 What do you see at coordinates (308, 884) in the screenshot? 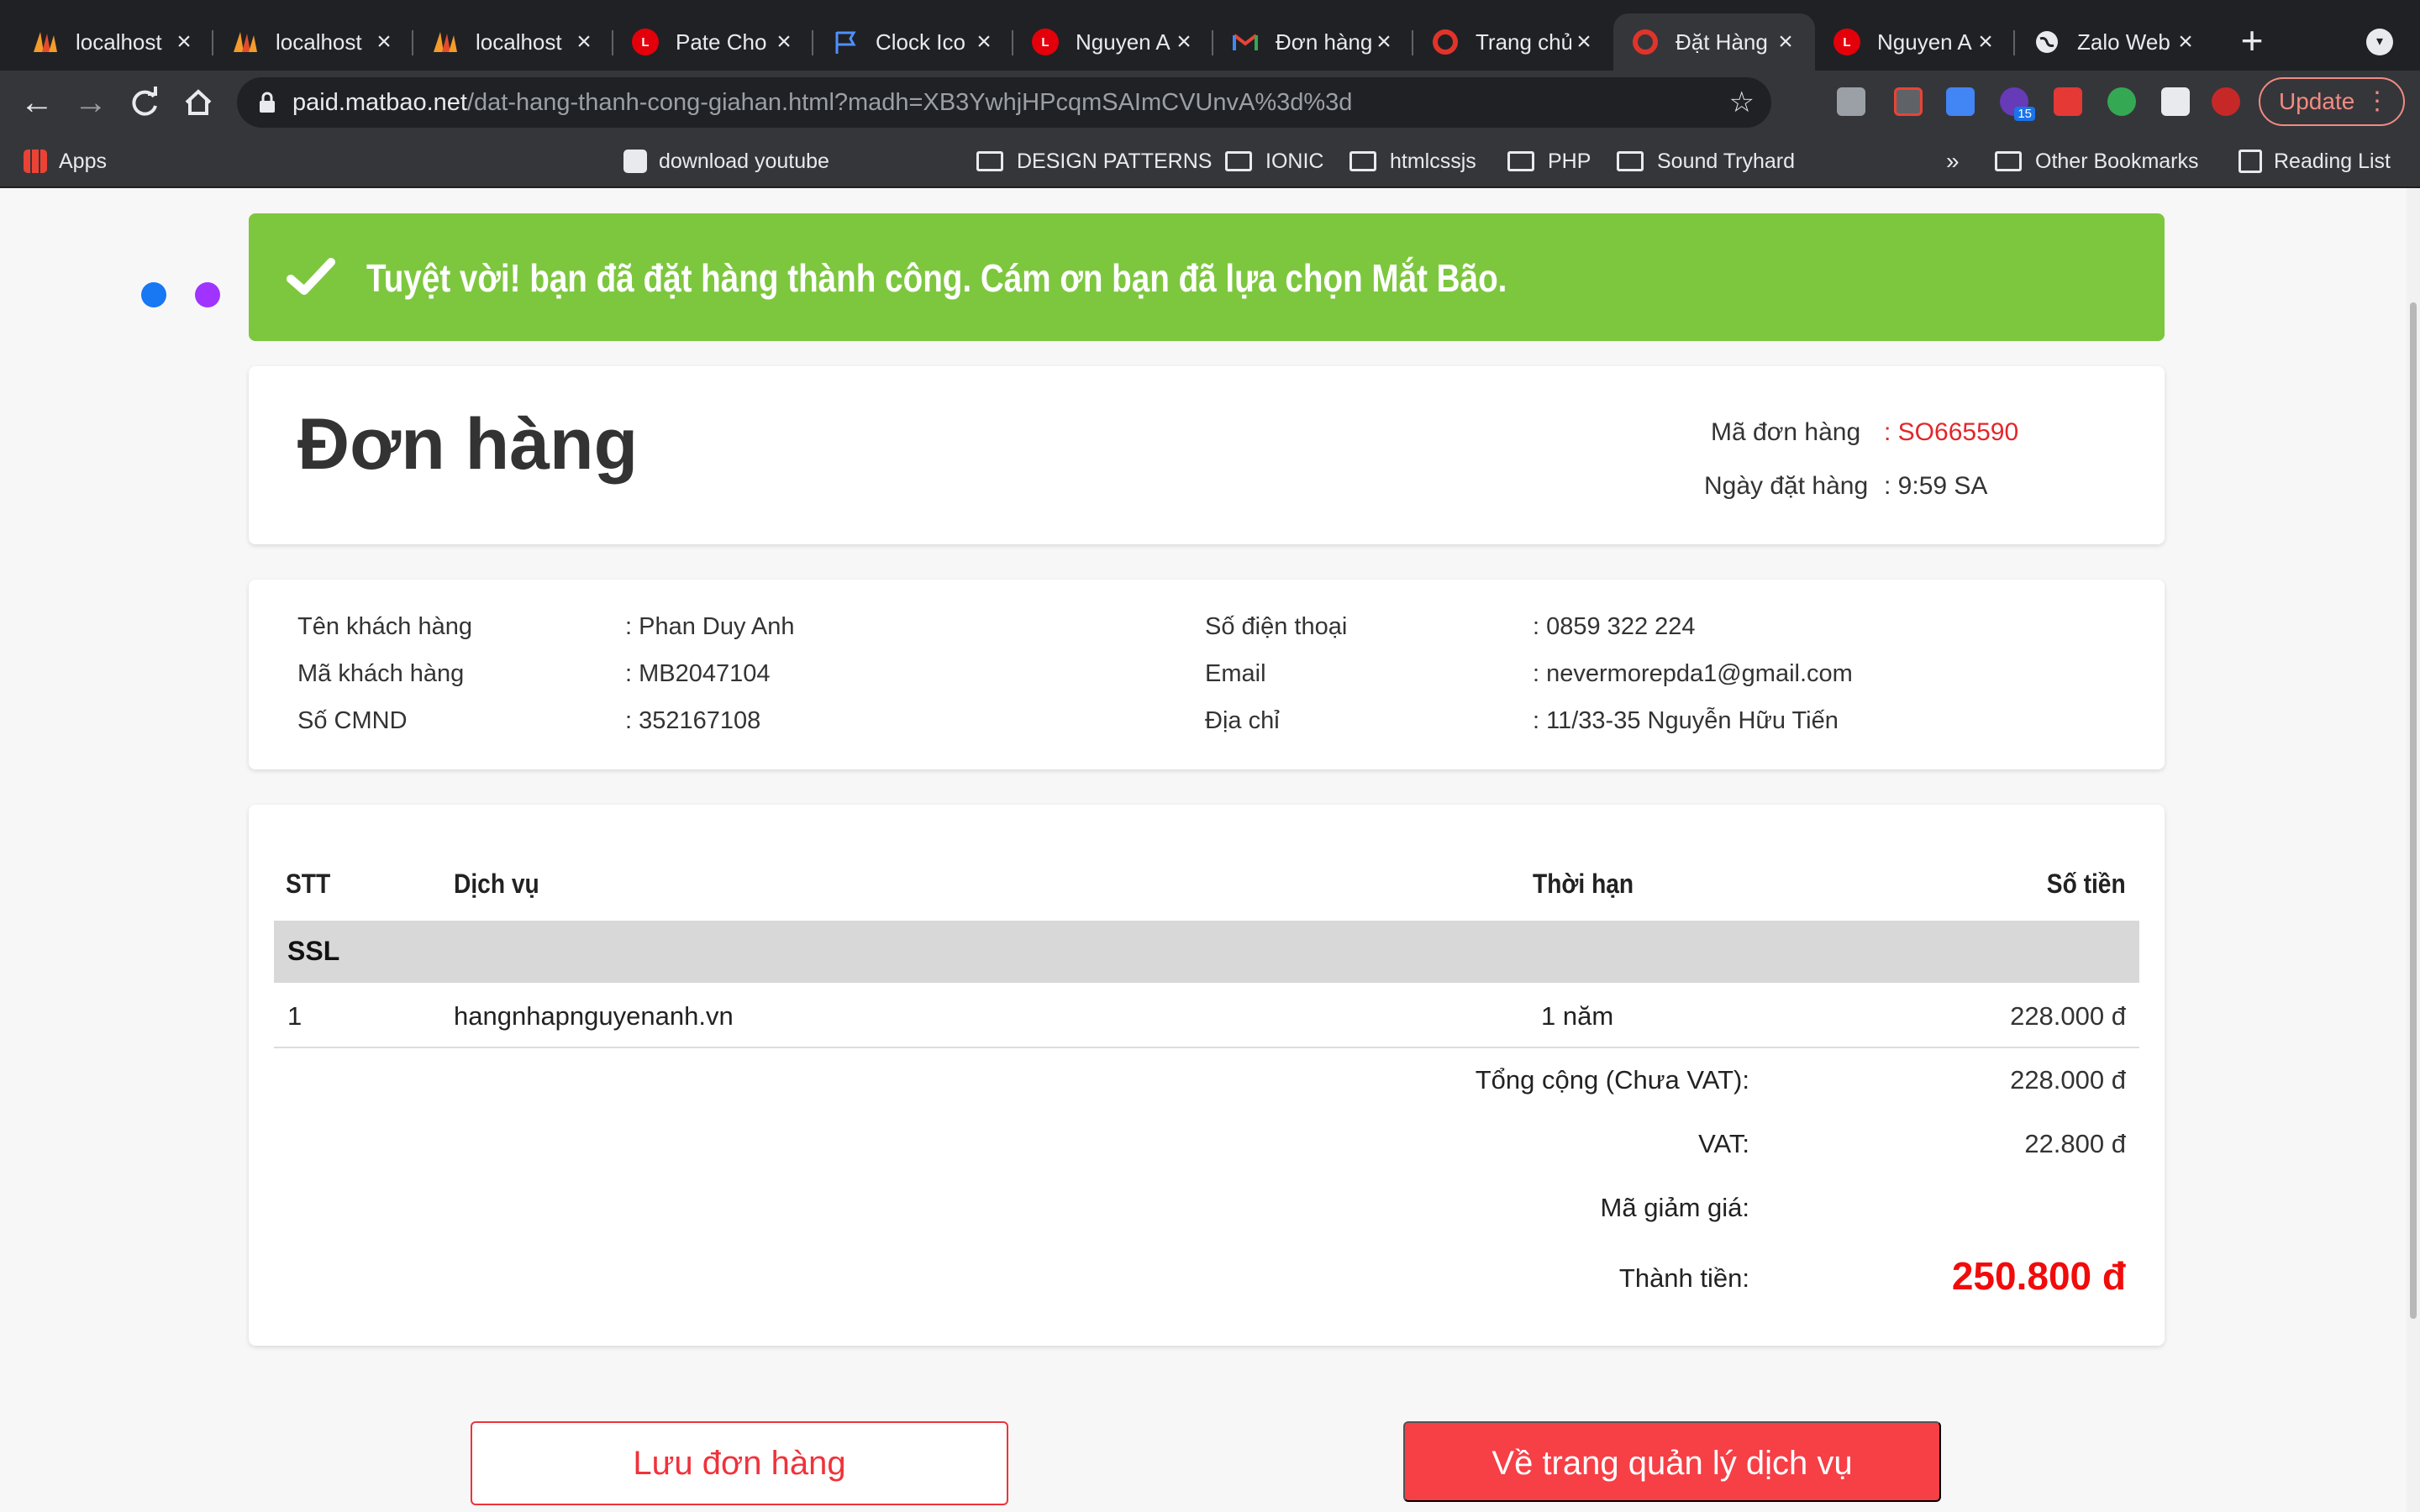
I see `header-stt: STT` at bounding box center [308, 884].